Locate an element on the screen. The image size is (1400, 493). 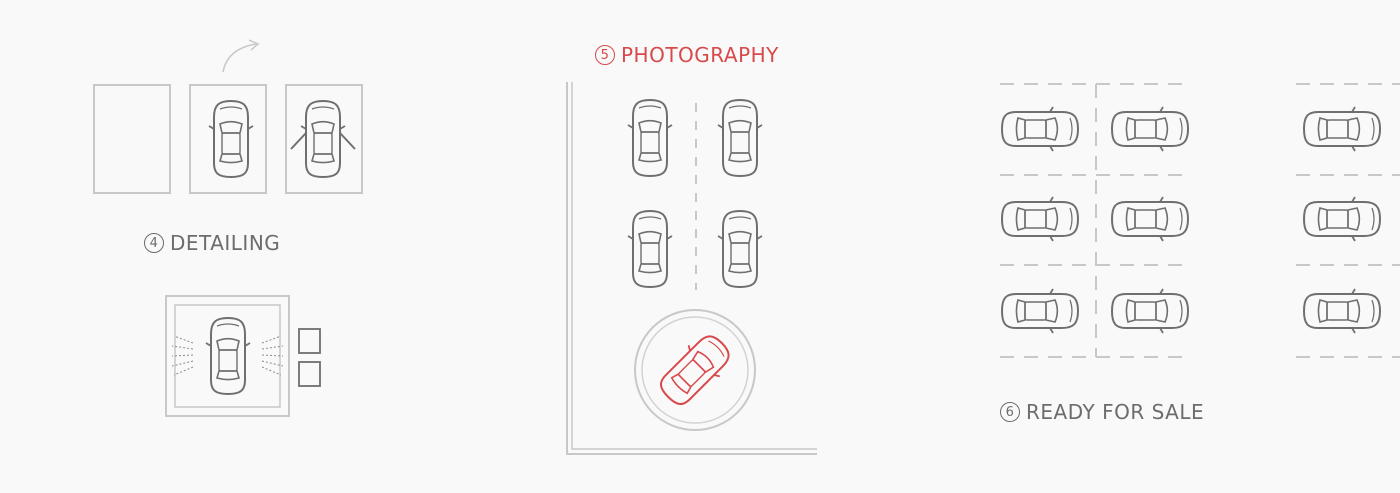
featured-car-icon is located at coordinates (695, 370).